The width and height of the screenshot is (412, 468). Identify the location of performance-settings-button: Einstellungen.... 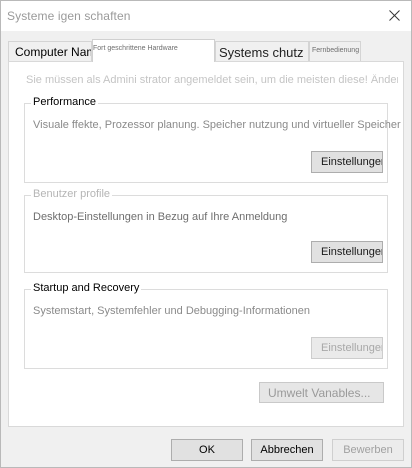
(347, 162).